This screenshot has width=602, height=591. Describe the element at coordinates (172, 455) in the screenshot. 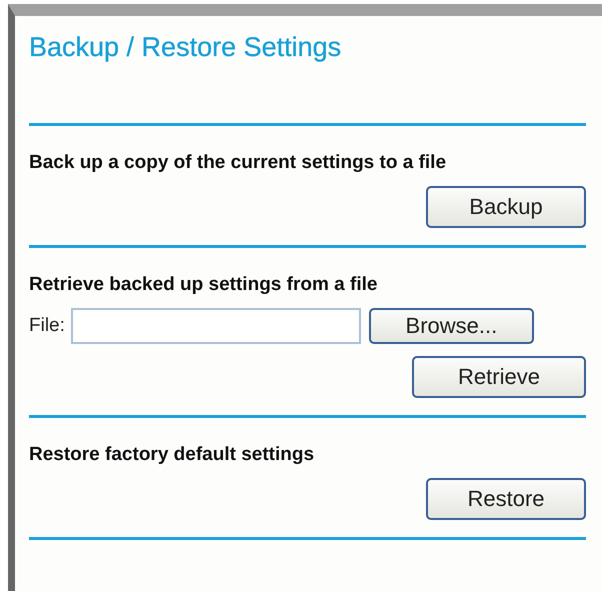

I see `section-heading: Restore factory default settings` at that location.